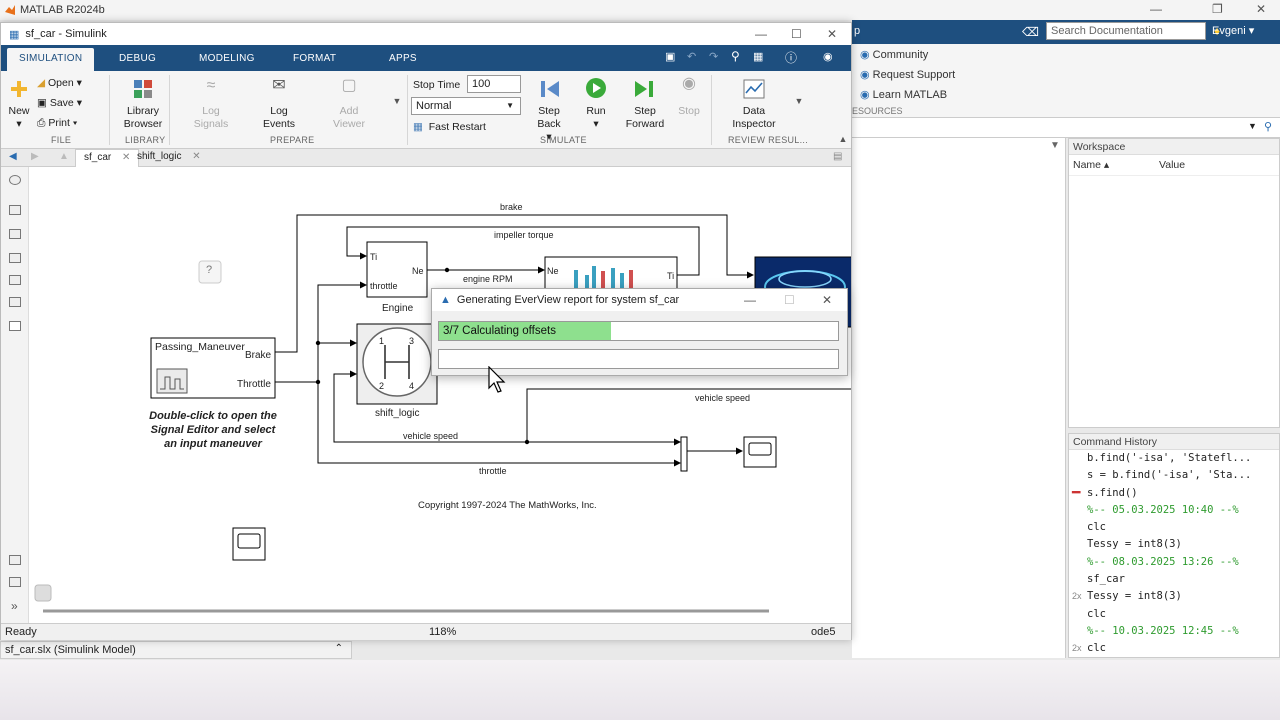 The height and width of the screenshot is (720, 1280). I want to click on library-browser-button: Library Browser, so click(143, 118).